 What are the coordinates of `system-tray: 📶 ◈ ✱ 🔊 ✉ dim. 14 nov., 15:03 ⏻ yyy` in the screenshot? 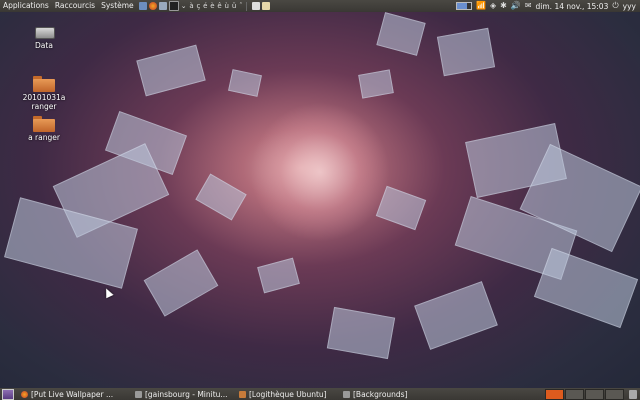 It's located at (548, 6).